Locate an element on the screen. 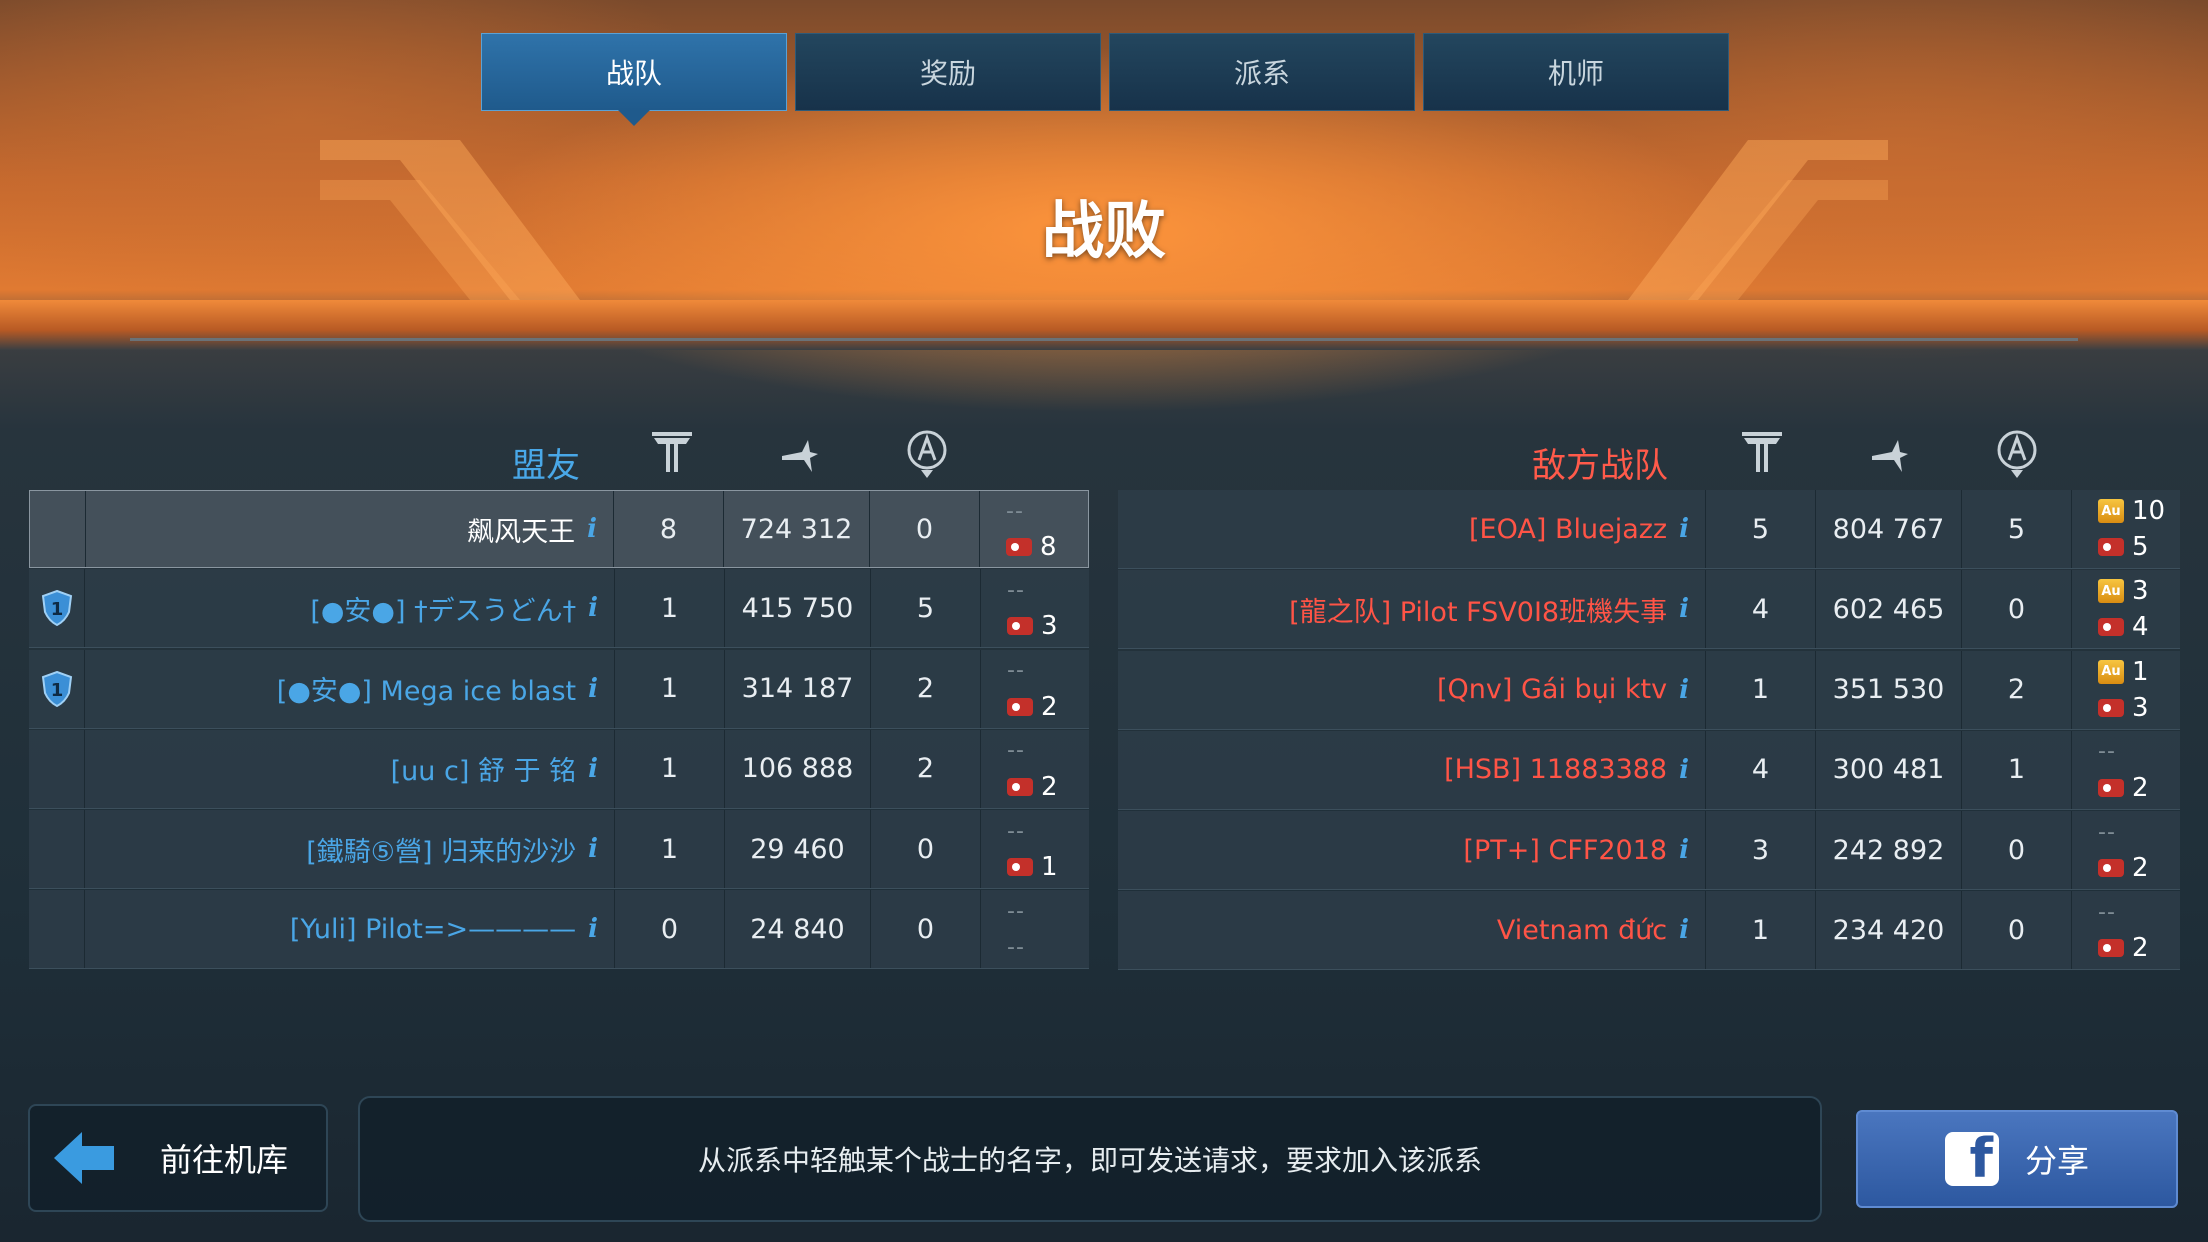 This screenshot has height=1242, width=2208. header-divider is located at coordinates (1104, 339).